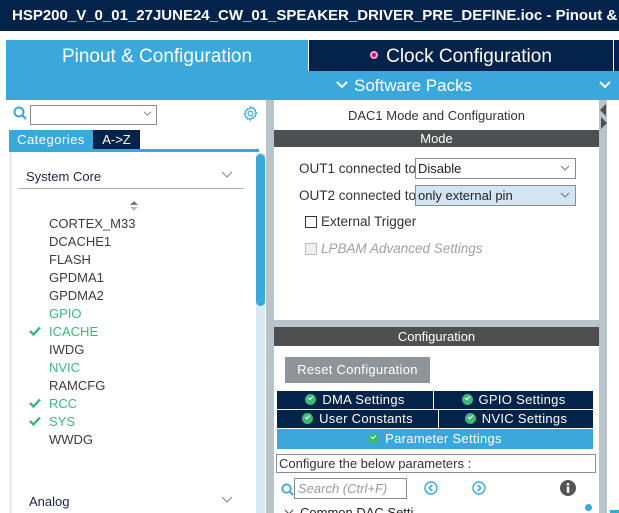 The image size is (619, 513). I want to click on software-packs-menu: Software Packs, so click(404, 86).